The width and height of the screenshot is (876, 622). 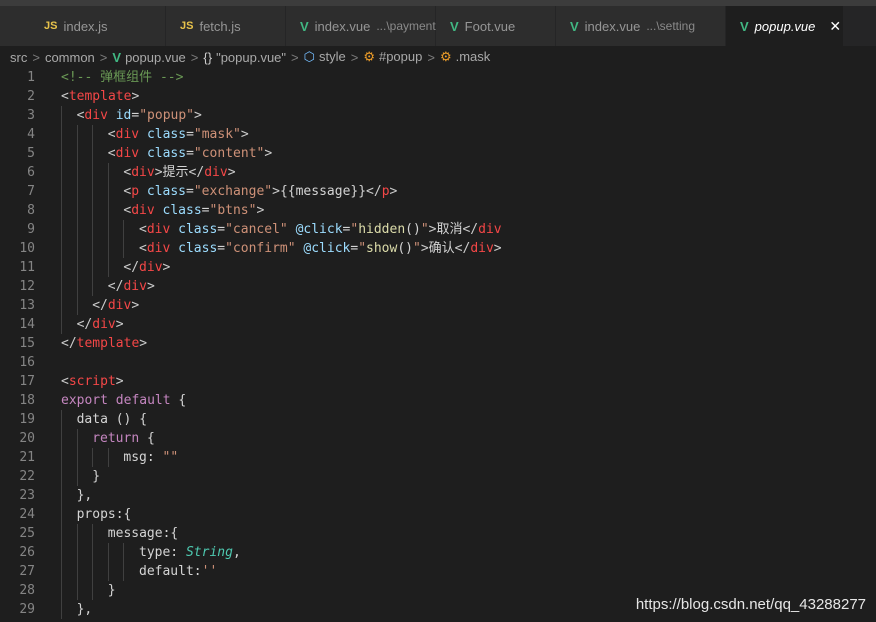 What do you see at coordinates (438, 210) in the screenshot?
I see `code-line: 8 <div class="btns">` at bounding box center [438, 210].